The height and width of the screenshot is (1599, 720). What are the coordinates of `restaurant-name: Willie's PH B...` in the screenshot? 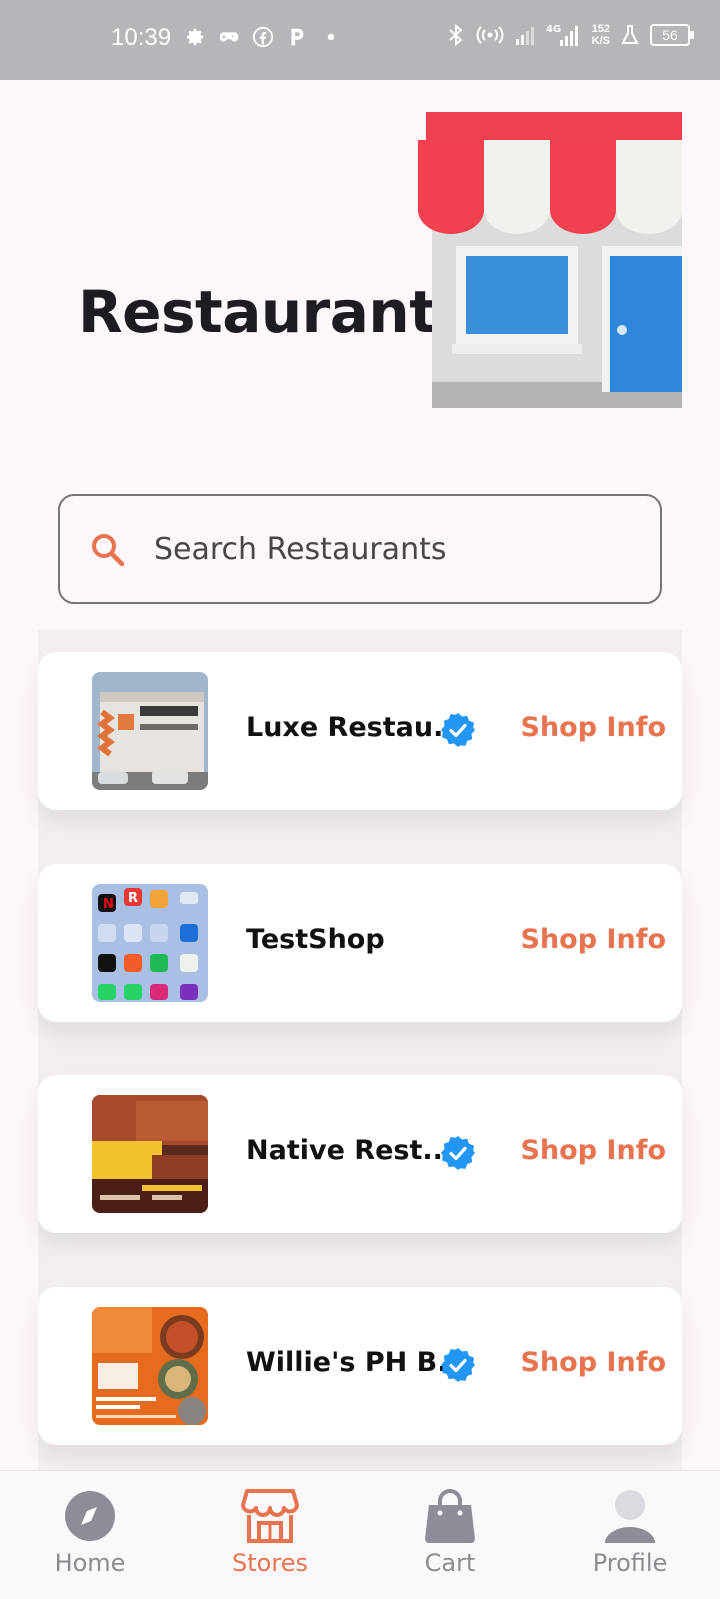 It's located at (357, 1362).